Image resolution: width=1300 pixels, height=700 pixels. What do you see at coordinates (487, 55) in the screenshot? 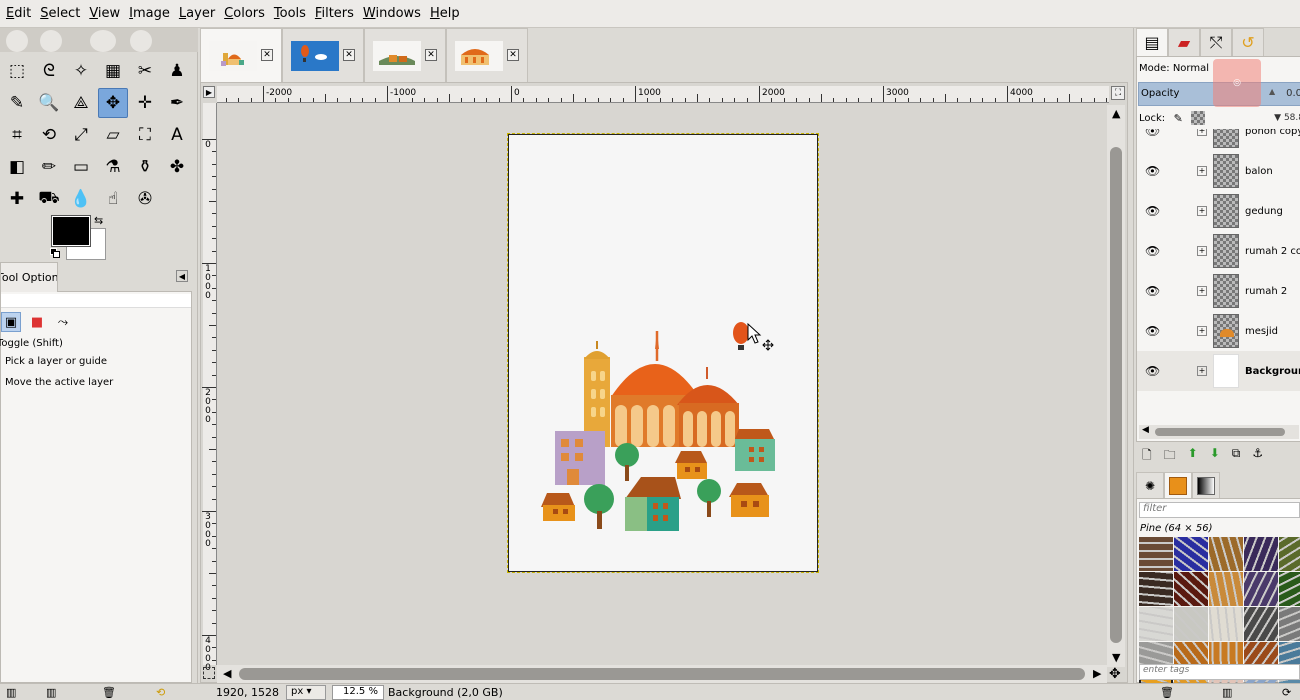
I see `tab-building-image: ✕` at bounding box center [487, 55].